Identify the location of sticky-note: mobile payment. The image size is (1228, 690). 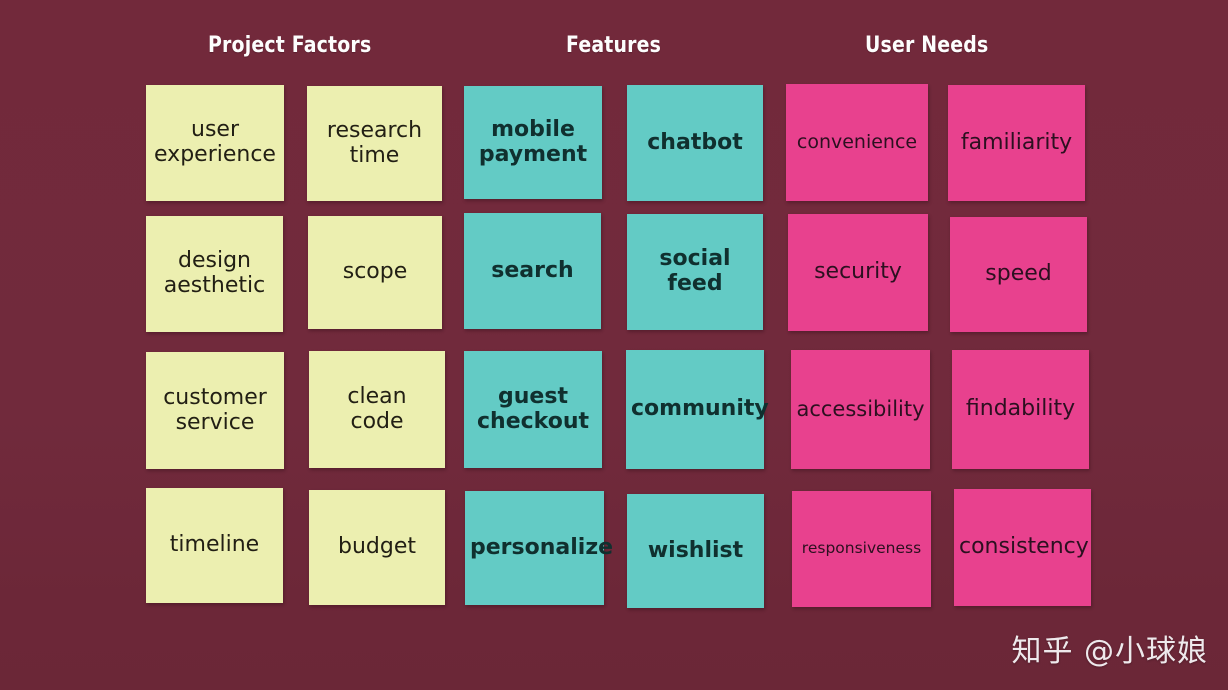
(533, 142).